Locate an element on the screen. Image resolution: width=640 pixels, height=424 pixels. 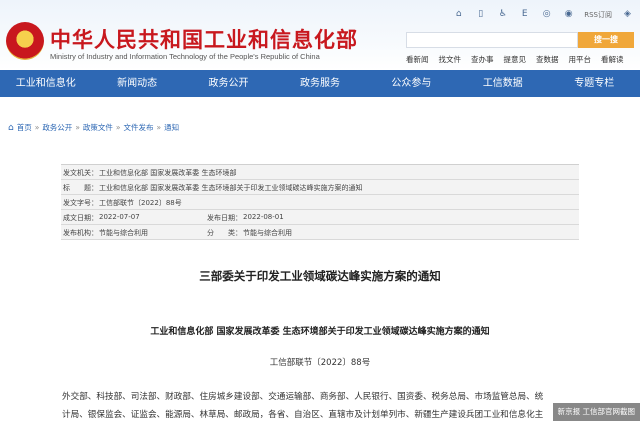
info-value: 2022-07-07 is located at coordinates (119, 217).